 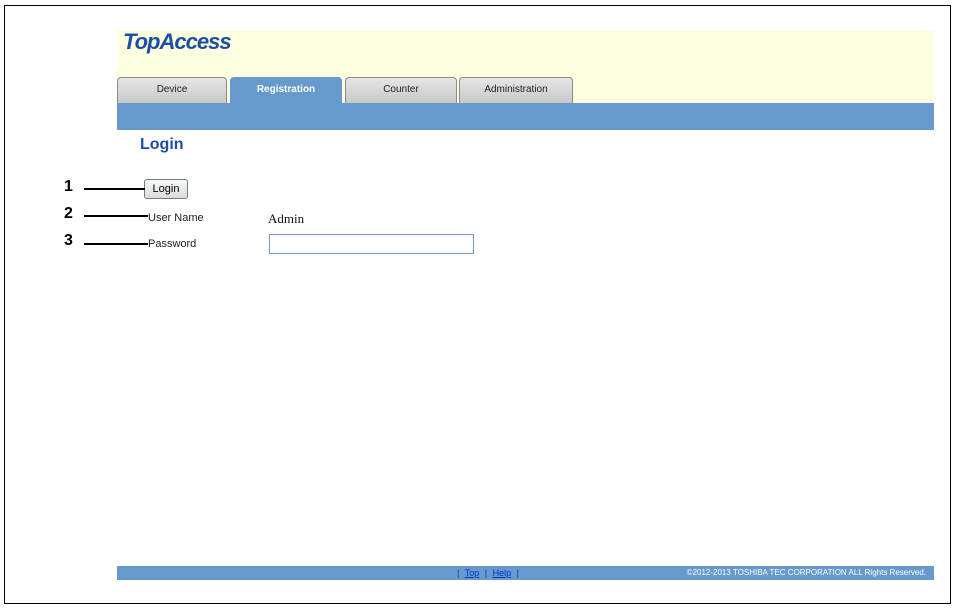 What do you see at coordinates (68, 240) in the screenshot?
I see `callout-3: 3` at bounding box center [68, 240].